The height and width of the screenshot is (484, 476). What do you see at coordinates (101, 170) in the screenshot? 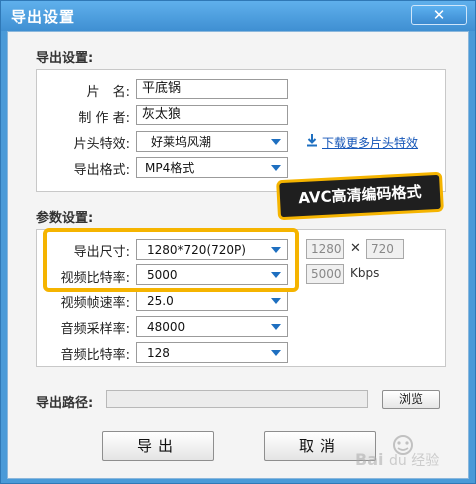
I see `format-label: 导出格式:` at bounding box center [101, 170].